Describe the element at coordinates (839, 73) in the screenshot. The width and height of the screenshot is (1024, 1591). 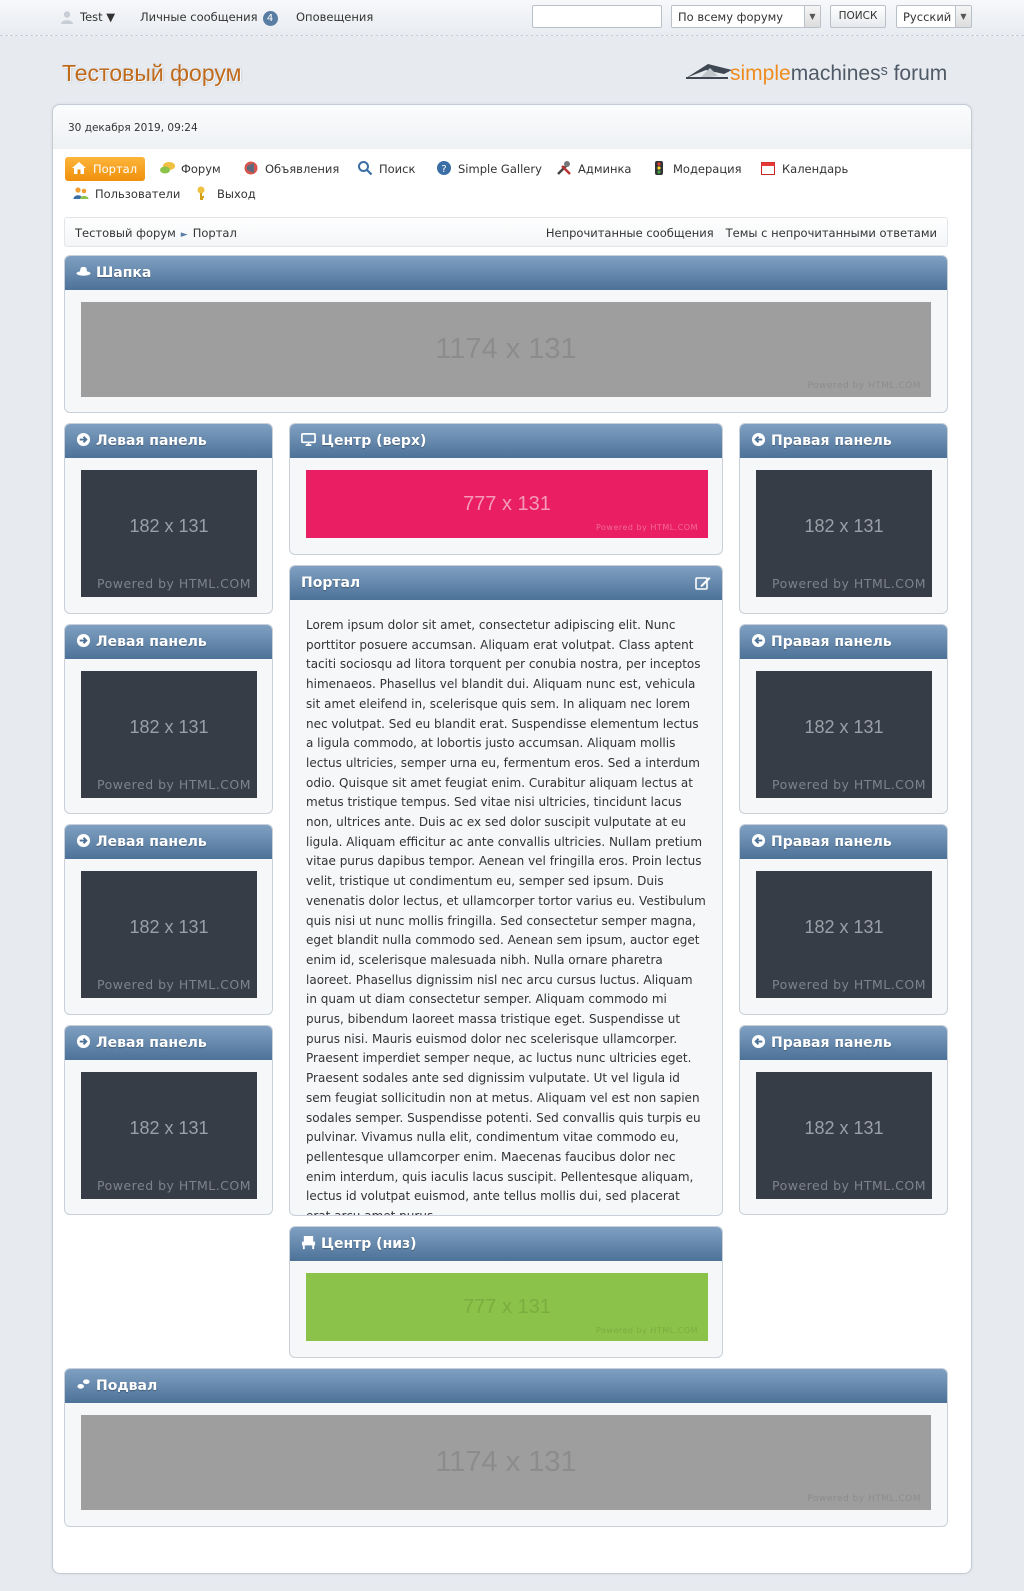
I see `smf-logo-text: simplemachinesˢ forum` at that location.